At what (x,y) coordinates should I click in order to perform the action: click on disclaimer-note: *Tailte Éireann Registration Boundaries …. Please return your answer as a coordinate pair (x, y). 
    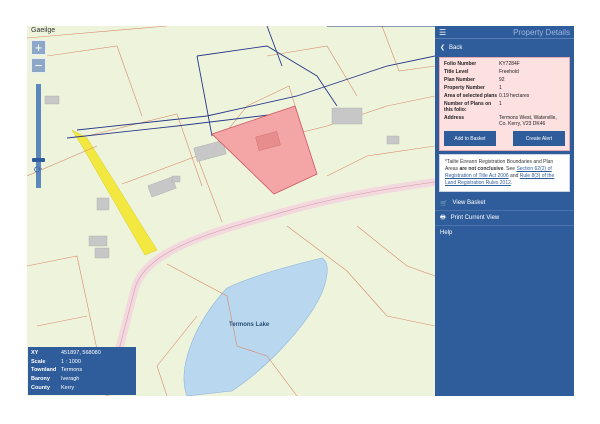
    Looking at the image, I should click on (504, 173).